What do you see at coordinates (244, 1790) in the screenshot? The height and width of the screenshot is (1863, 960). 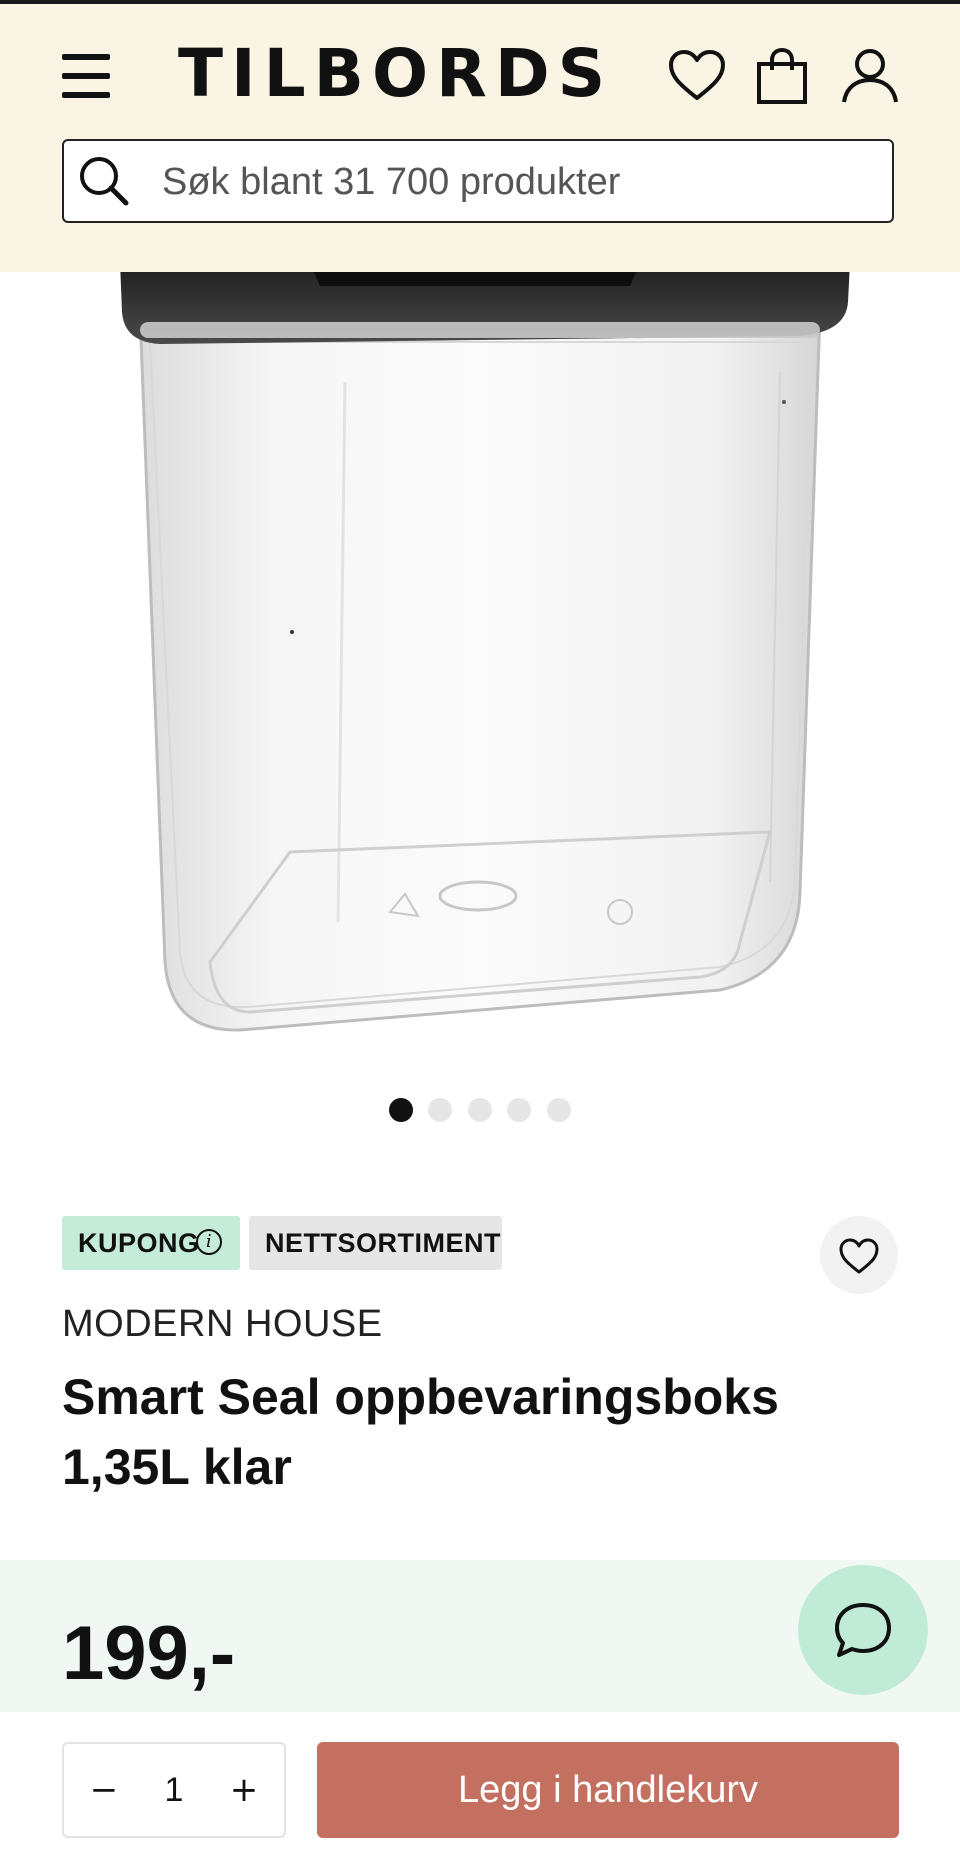 I see `increase-quantity-button: +` at bounding box center [244, 1790].